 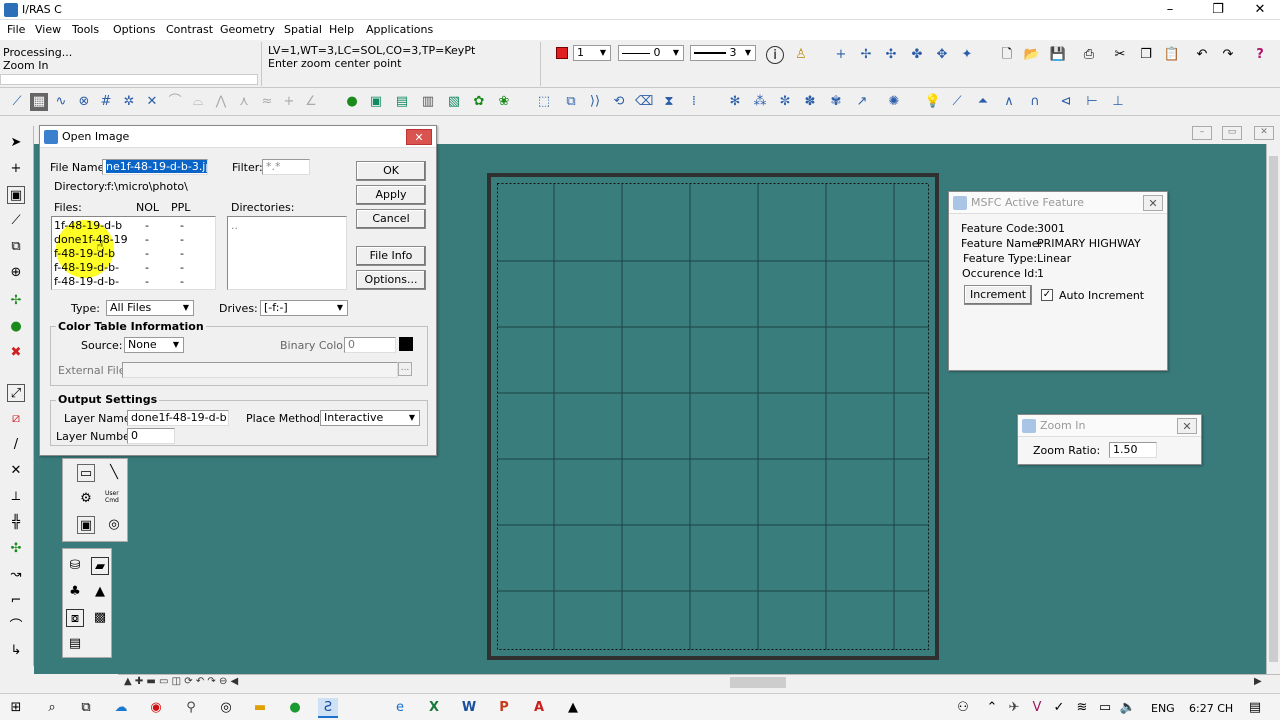 I want to click on element-icon: ⧉, so click(x=16, y=247).